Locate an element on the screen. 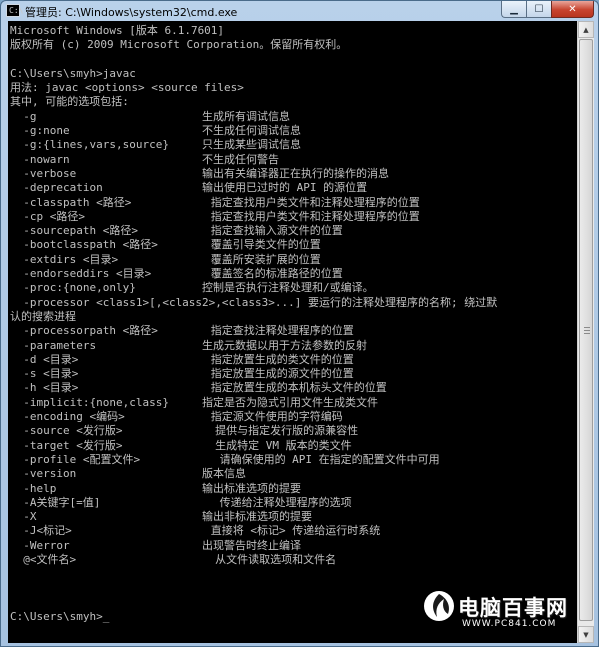 This screenshot has width=599, height=647. console-line: -proc:{none,only} 控制是否执行注释处理和/或编译。 is located at coordinates (192, 288).